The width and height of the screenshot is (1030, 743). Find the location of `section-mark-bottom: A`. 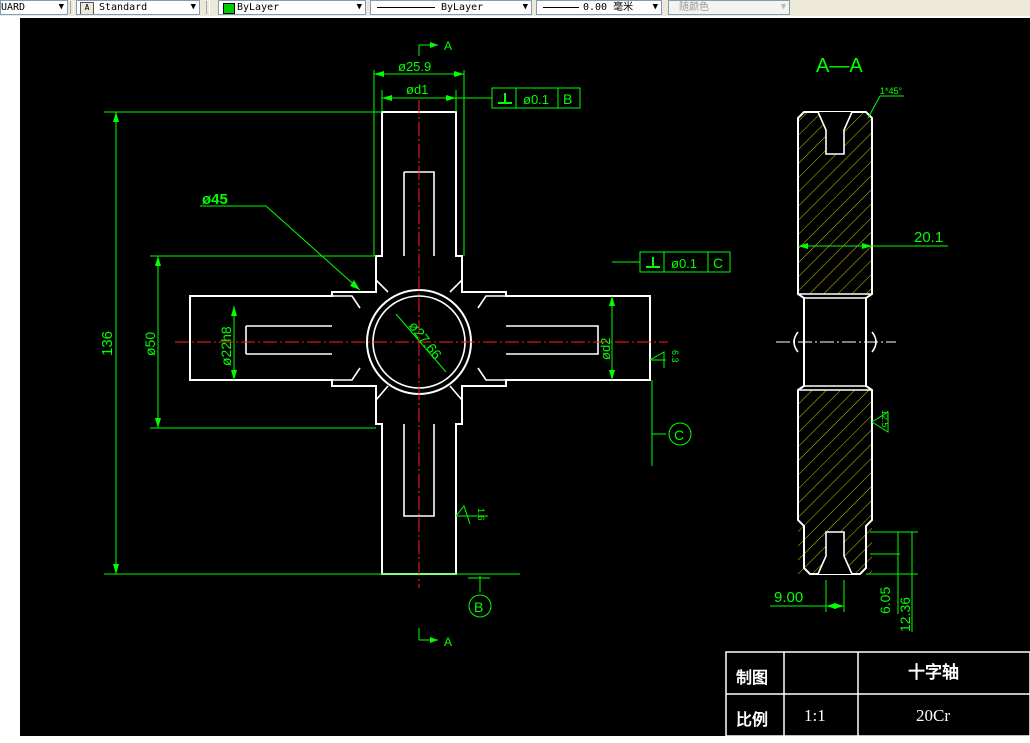

section-mark-bottom: A is located at coordinates (448, 642).